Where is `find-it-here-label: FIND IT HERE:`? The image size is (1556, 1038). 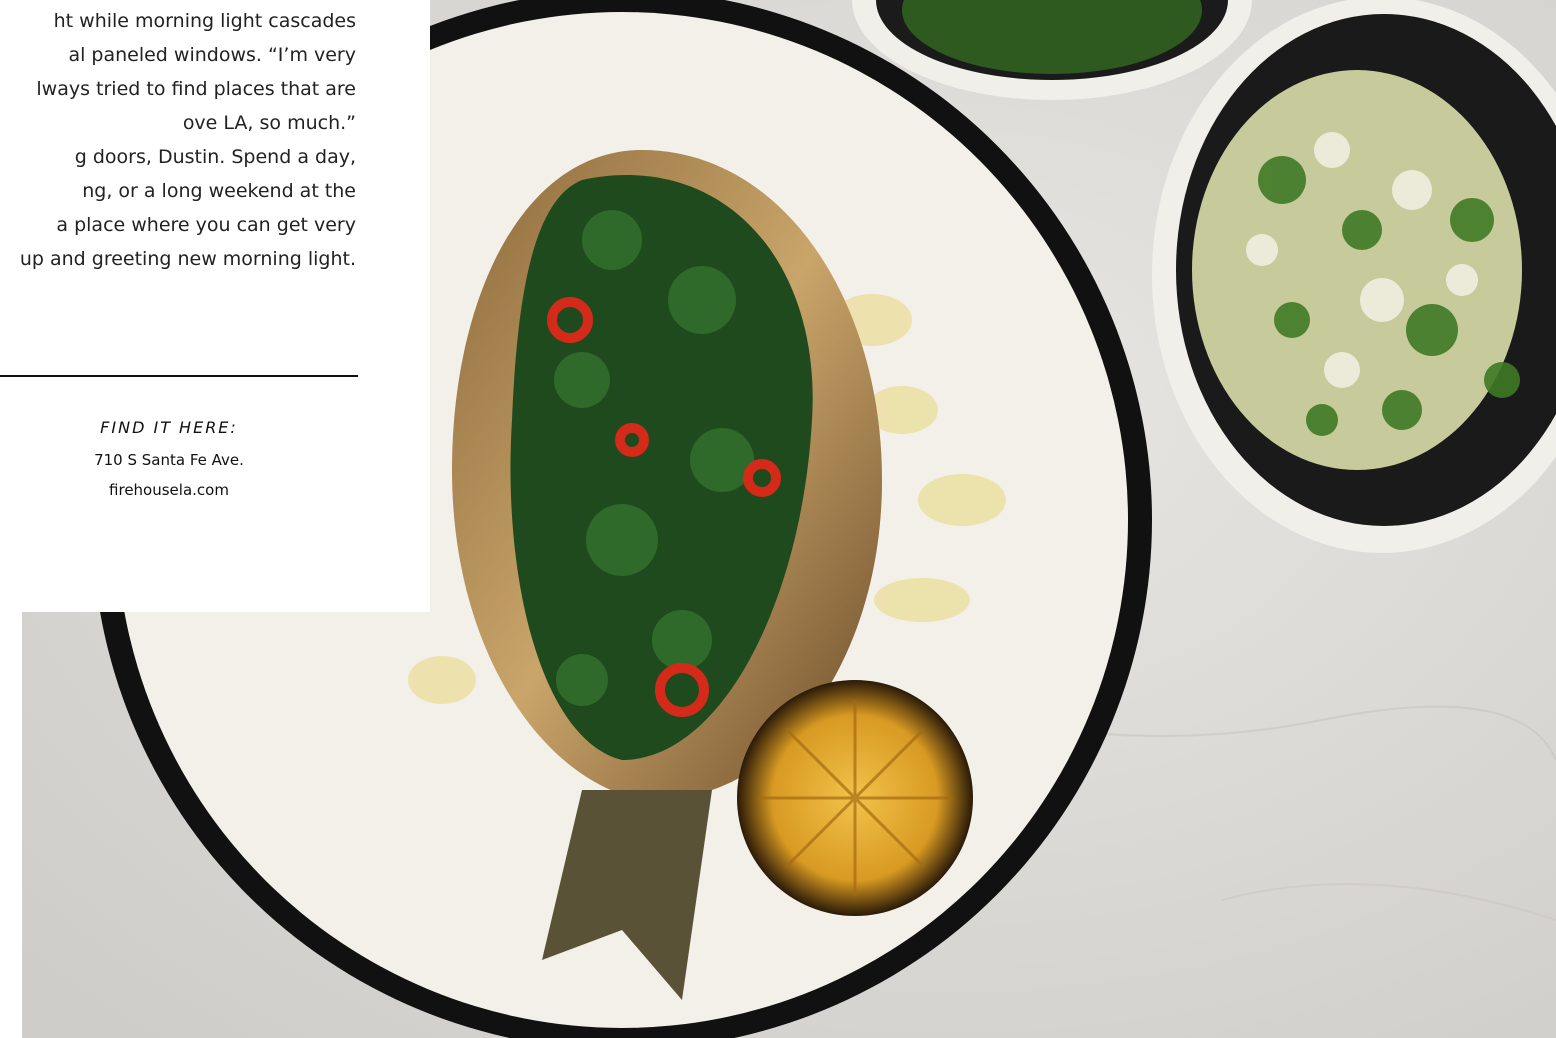 find-it-here-label: FIND IT HERE: is located at coordinates (169, 427).